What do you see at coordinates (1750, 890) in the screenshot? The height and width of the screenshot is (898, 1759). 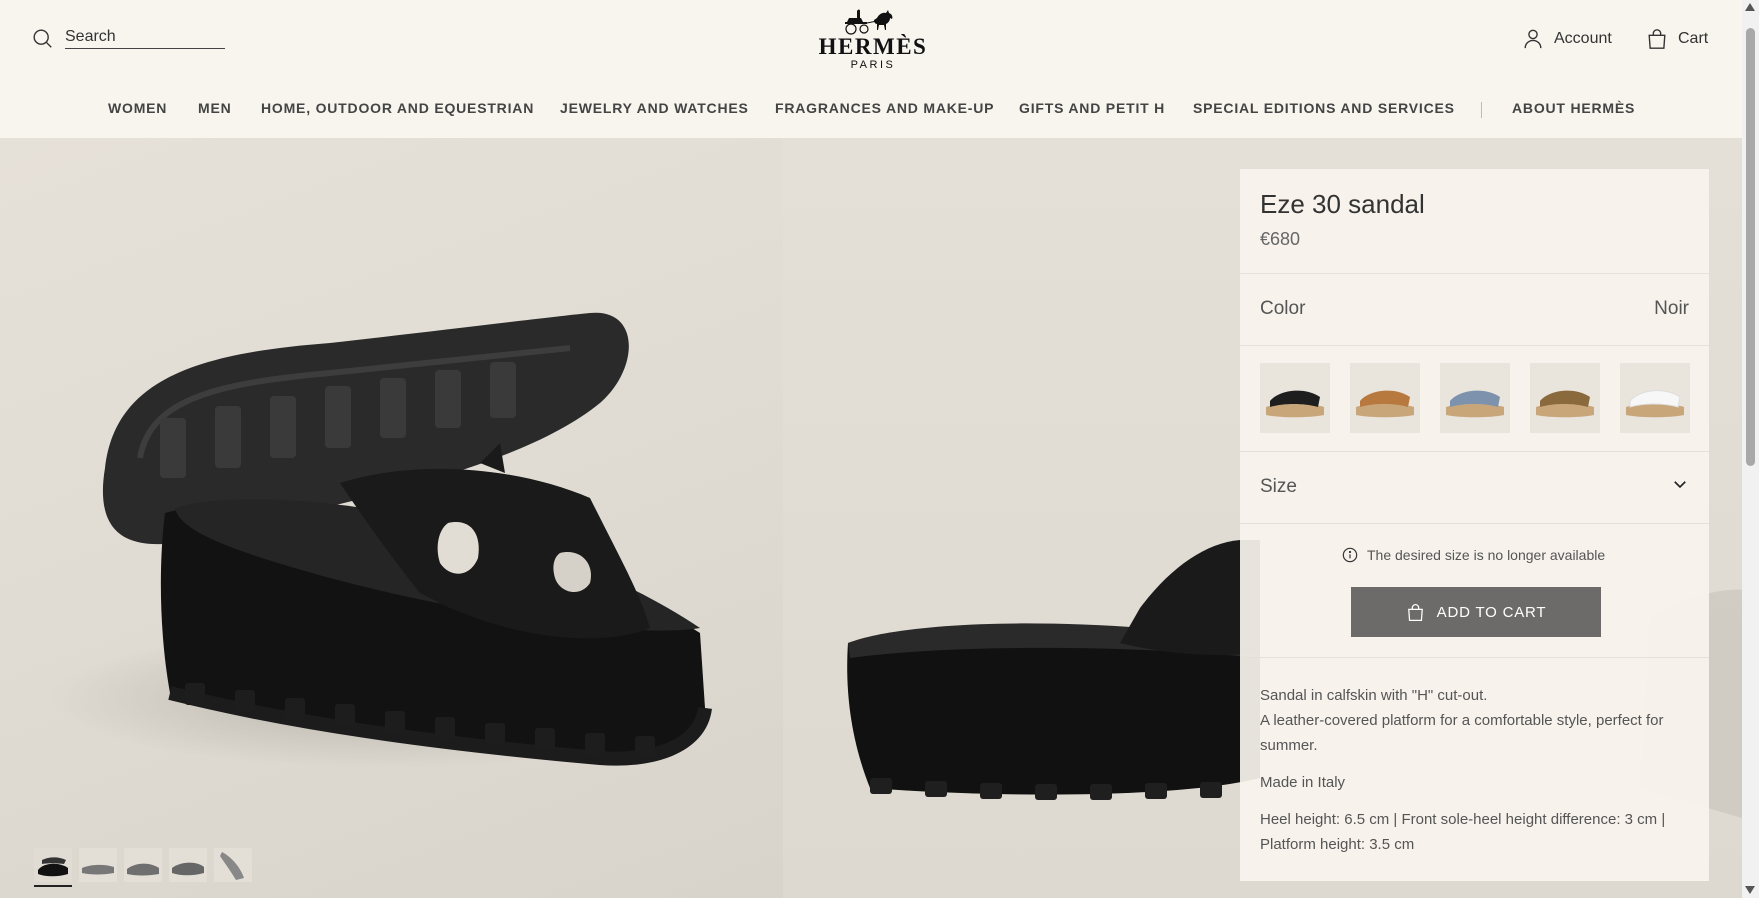 I see `scroll-down-arrow-icon` at bounding box center [1750, 890].